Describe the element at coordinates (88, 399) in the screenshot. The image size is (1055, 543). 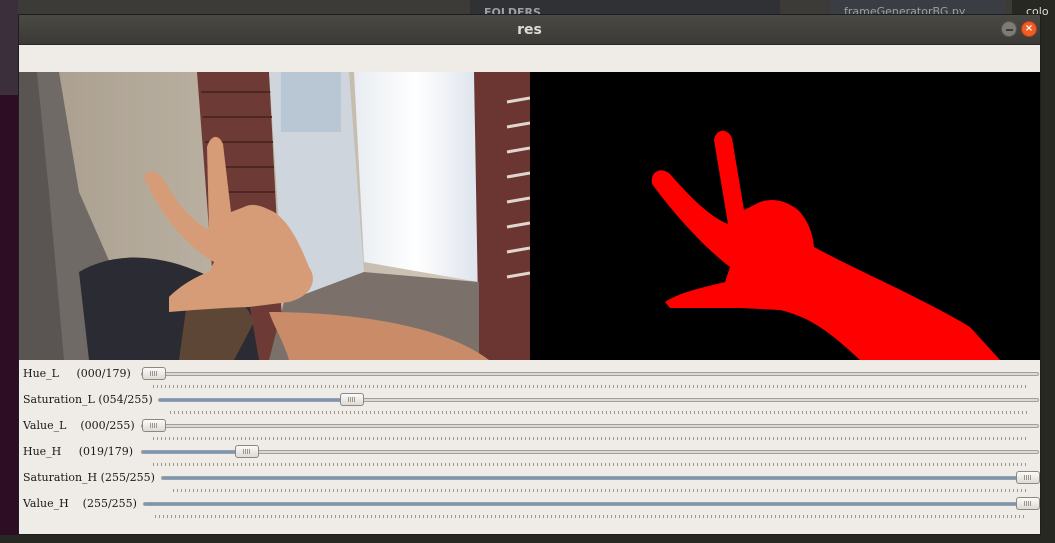
I see `trackbar-label: Saturation_L (054/255)` at that location.